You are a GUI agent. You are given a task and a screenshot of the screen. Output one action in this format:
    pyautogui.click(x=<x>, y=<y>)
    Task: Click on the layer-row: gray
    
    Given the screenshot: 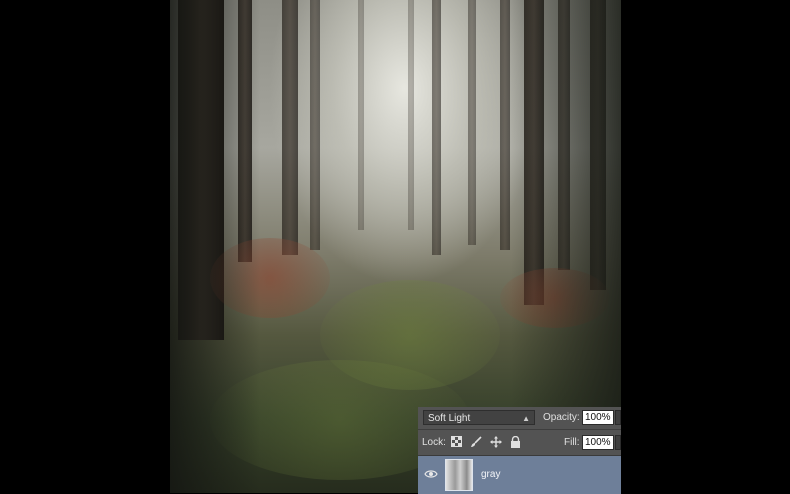 What is the action you would take?
    pyautogui.click(x=519, y=474)
    